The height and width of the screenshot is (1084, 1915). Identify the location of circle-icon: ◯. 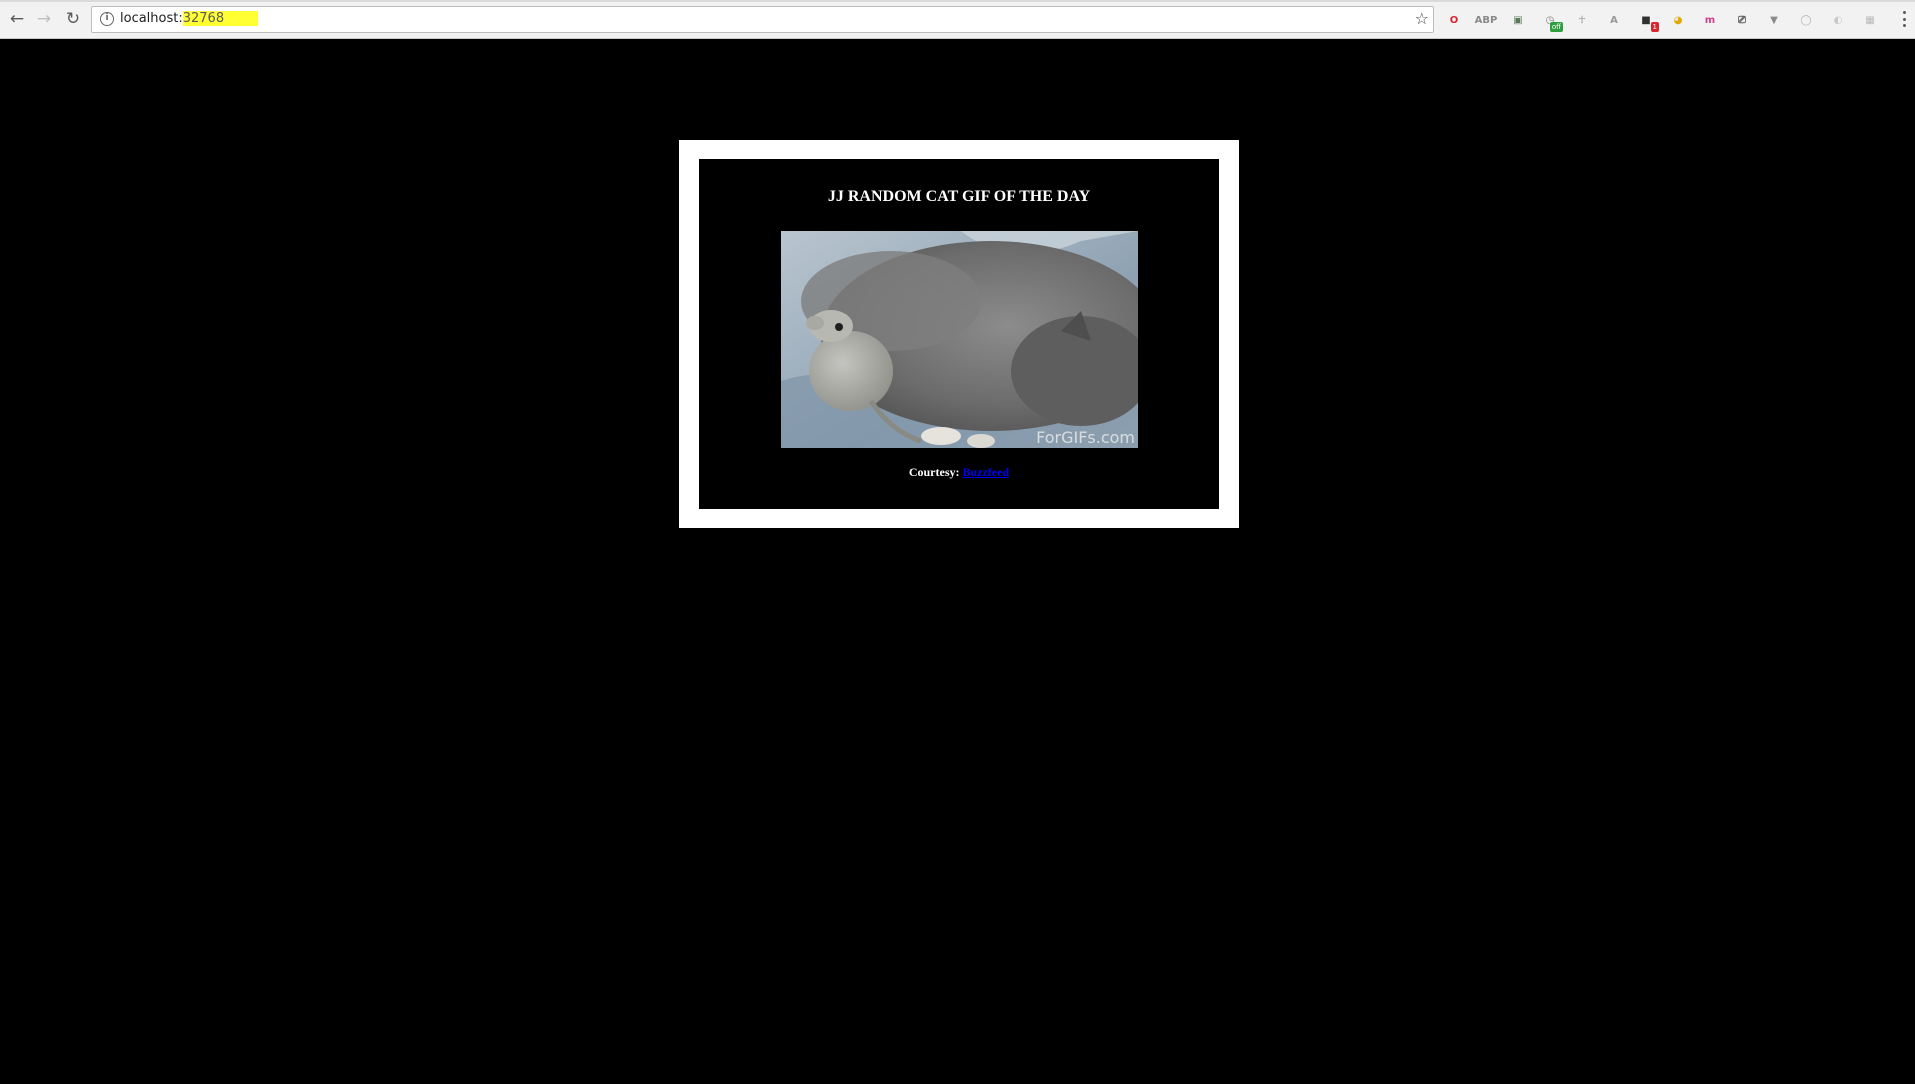
(1806, 20).